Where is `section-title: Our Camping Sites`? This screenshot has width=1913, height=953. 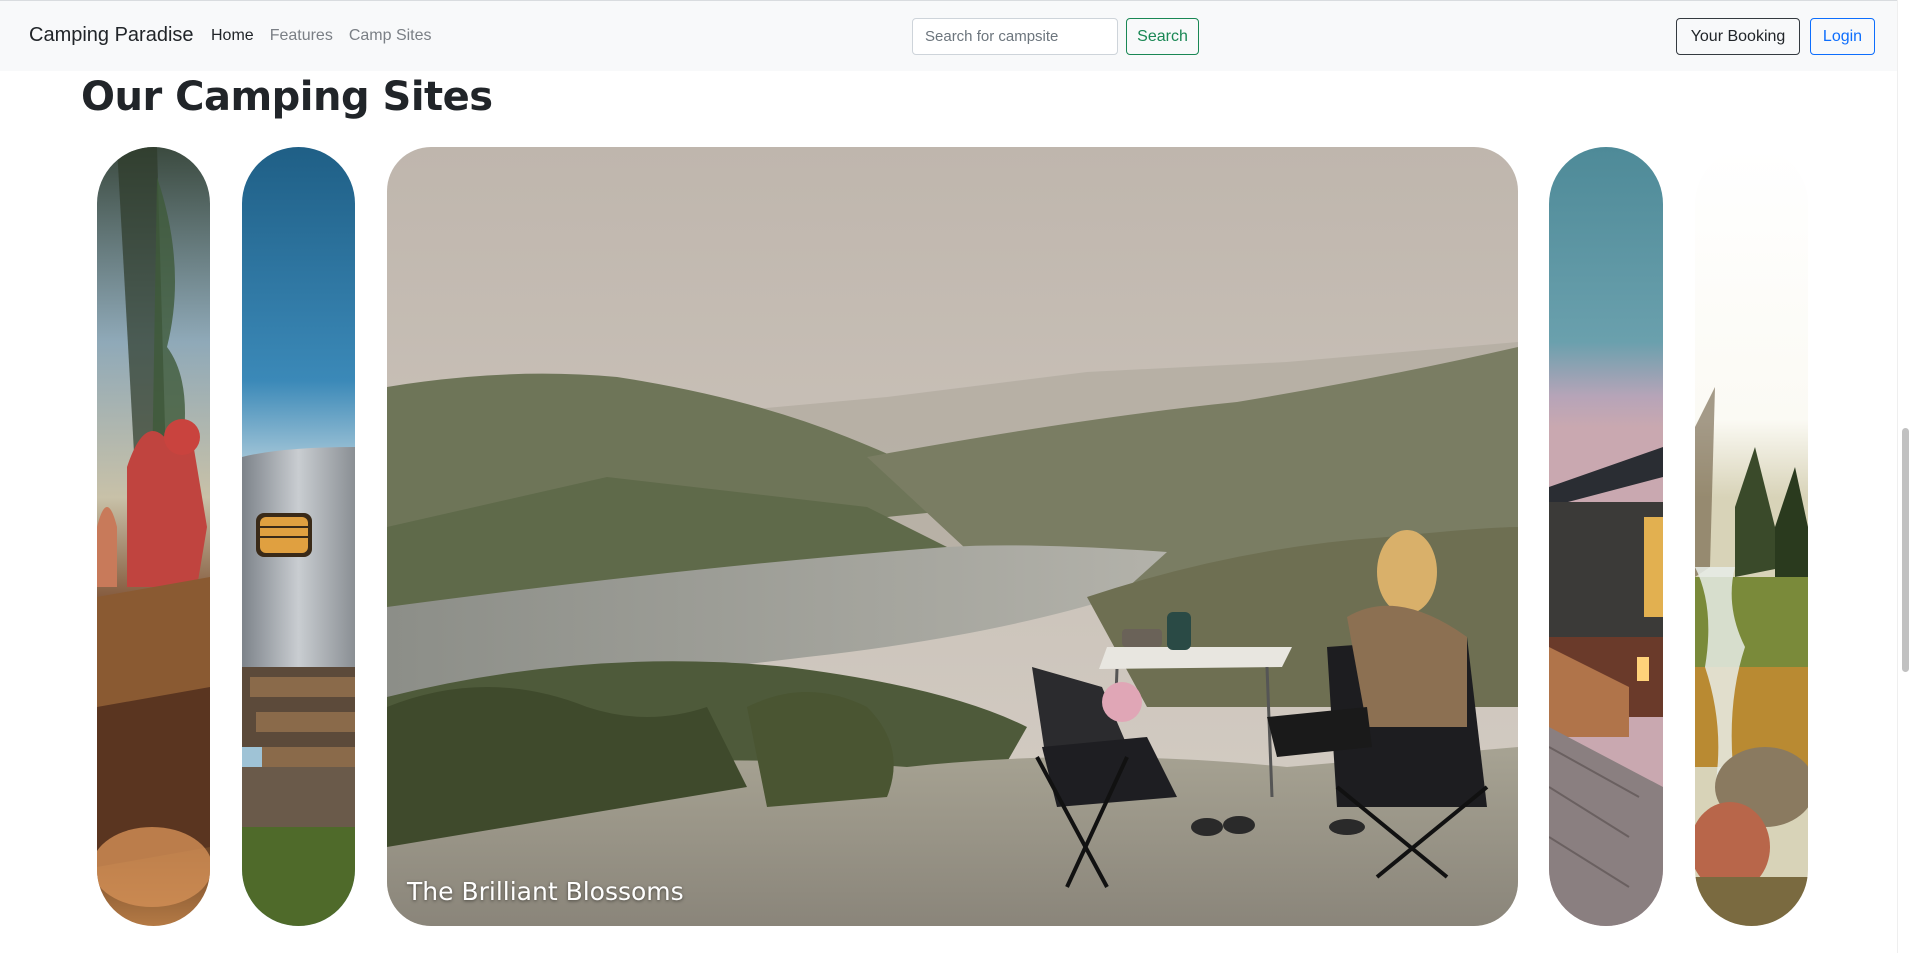
section-title: Our Camping Sites is located at coordinates (287, 97).